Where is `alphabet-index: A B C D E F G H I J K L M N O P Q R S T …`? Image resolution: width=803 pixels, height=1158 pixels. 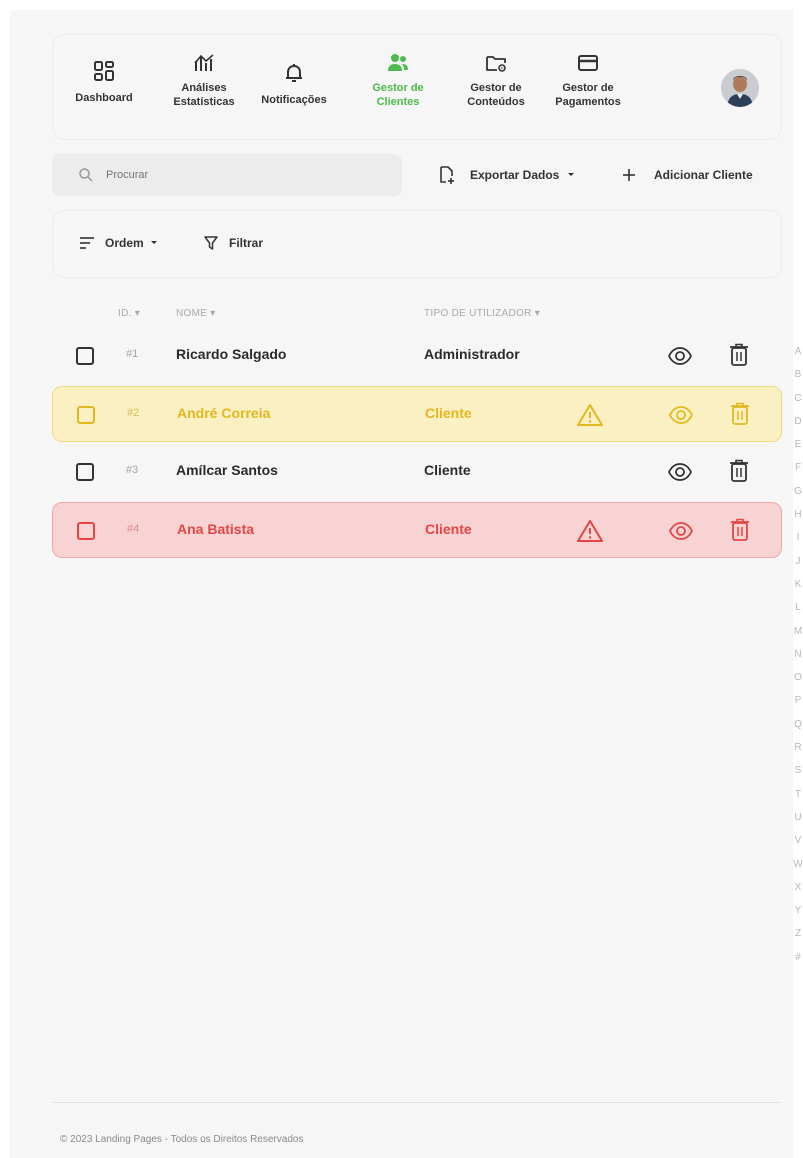 alphabet-index: A B C D E F G H I J K L M N O P Q R S T … is located at coordinates (797, 660).